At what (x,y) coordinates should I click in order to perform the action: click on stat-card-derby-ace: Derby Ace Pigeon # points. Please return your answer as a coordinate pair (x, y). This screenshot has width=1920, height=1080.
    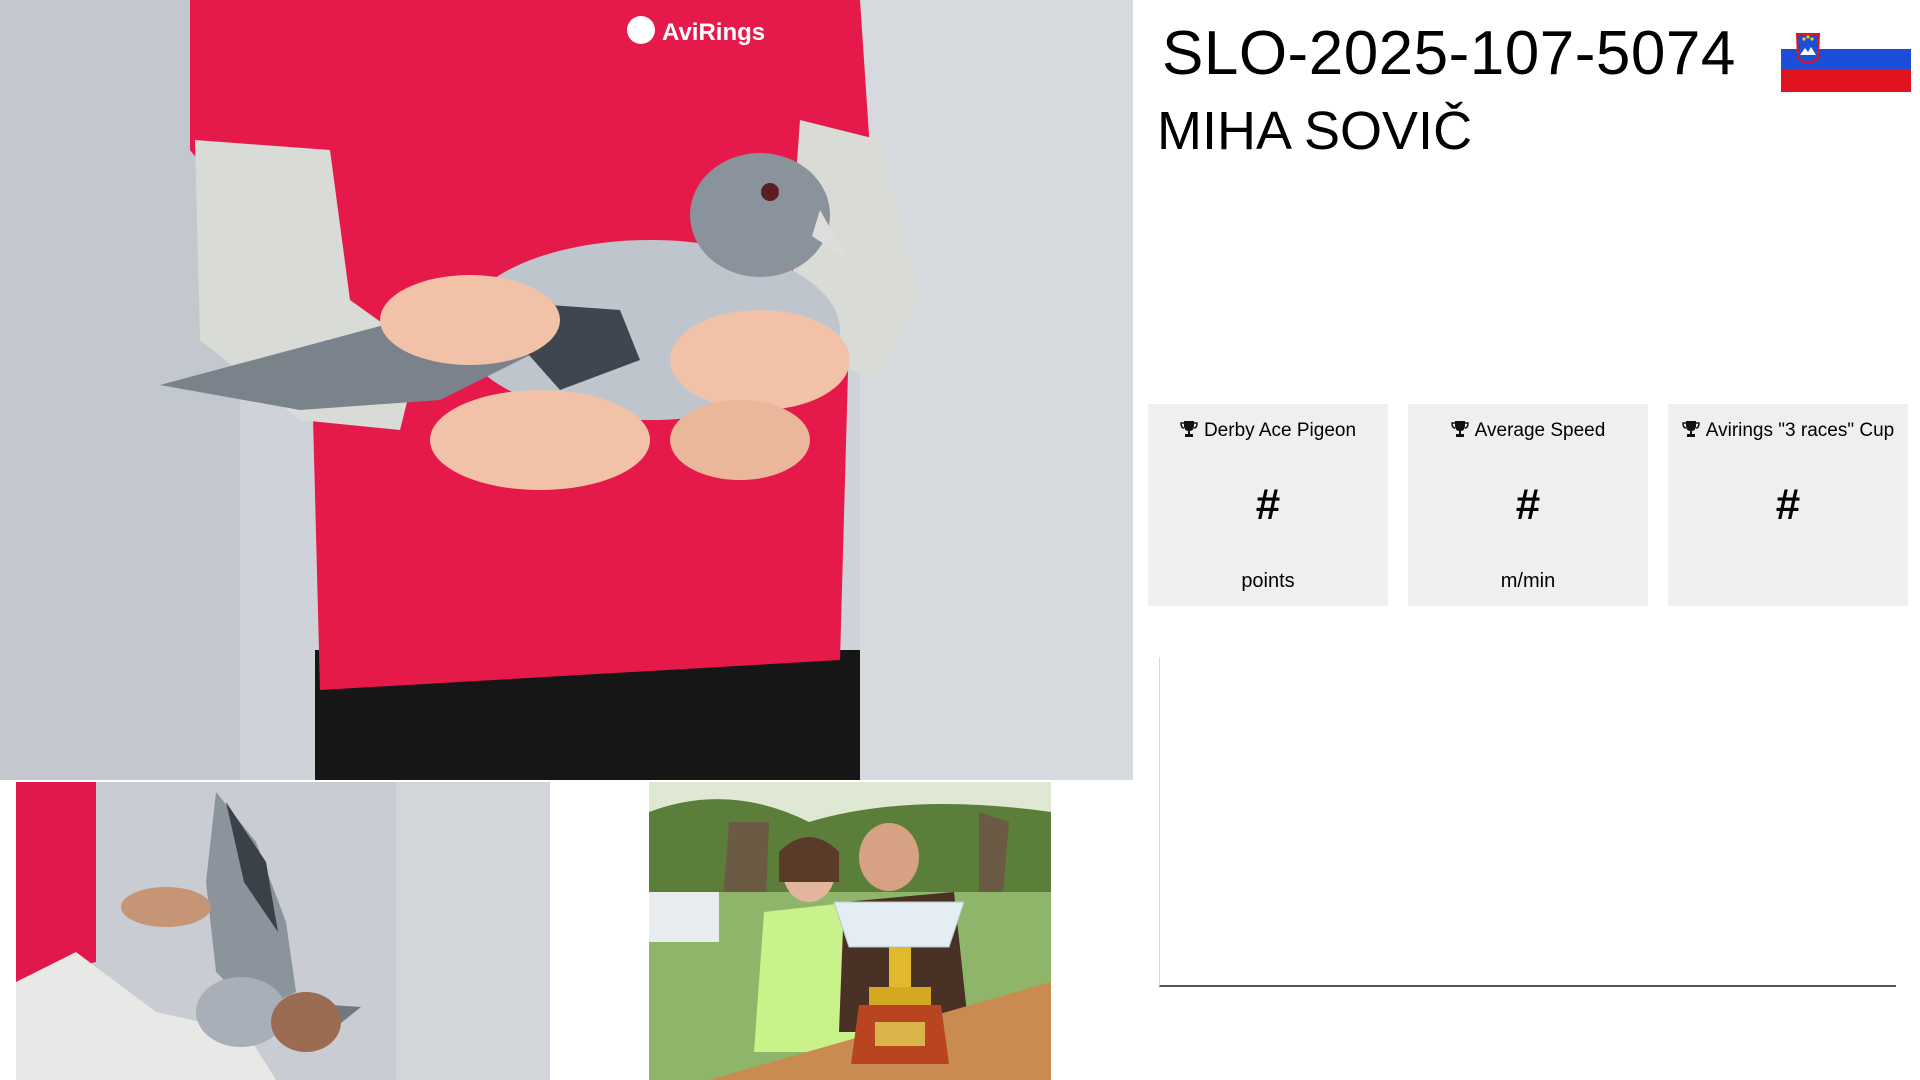
    Looking at the image, I should click on (1268, 505).